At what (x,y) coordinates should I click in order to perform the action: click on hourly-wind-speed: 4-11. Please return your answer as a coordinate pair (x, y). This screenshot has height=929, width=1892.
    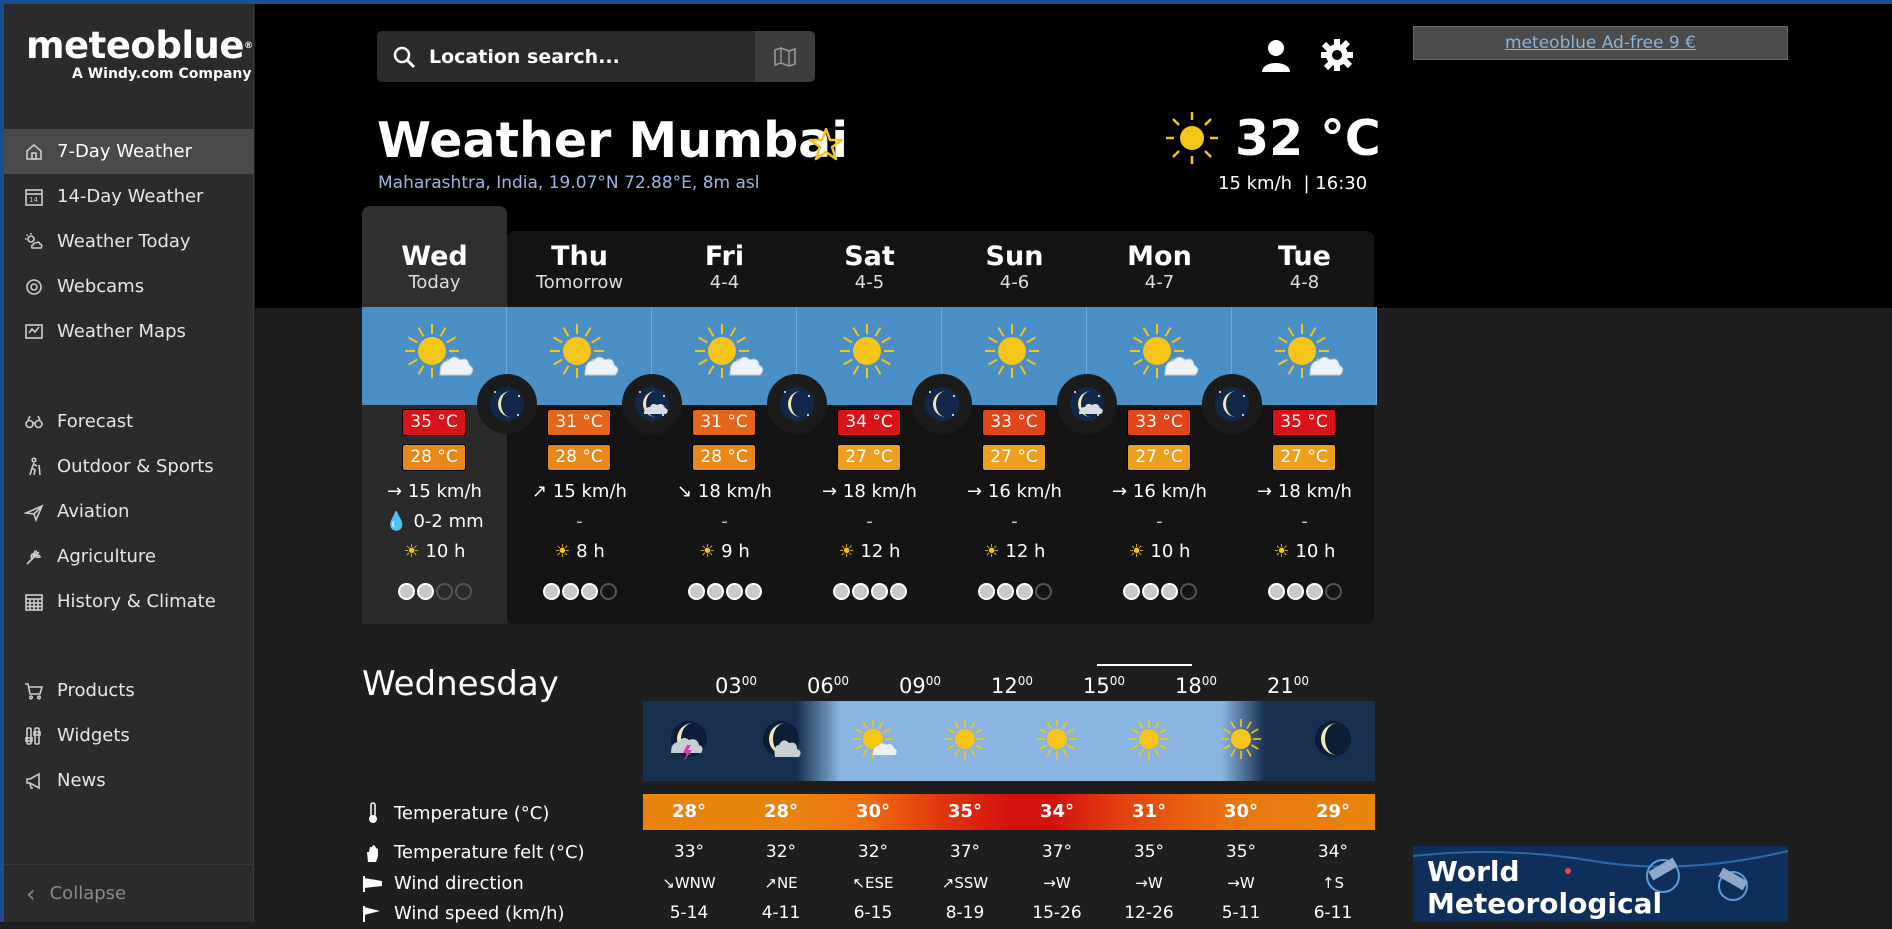
    Looking at the image, I should click on (781, 913).